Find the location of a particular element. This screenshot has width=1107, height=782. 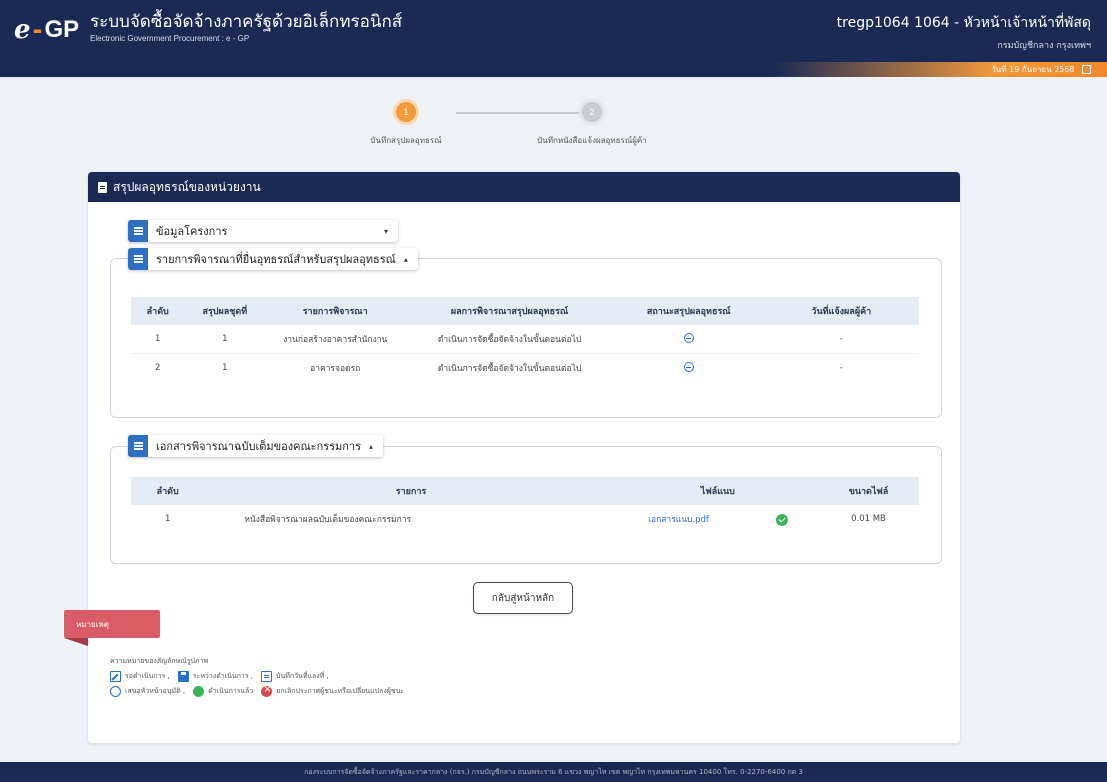

col-status: สถานะสรุปผลอุทธรณ์ is located at coordinates (688, 311).